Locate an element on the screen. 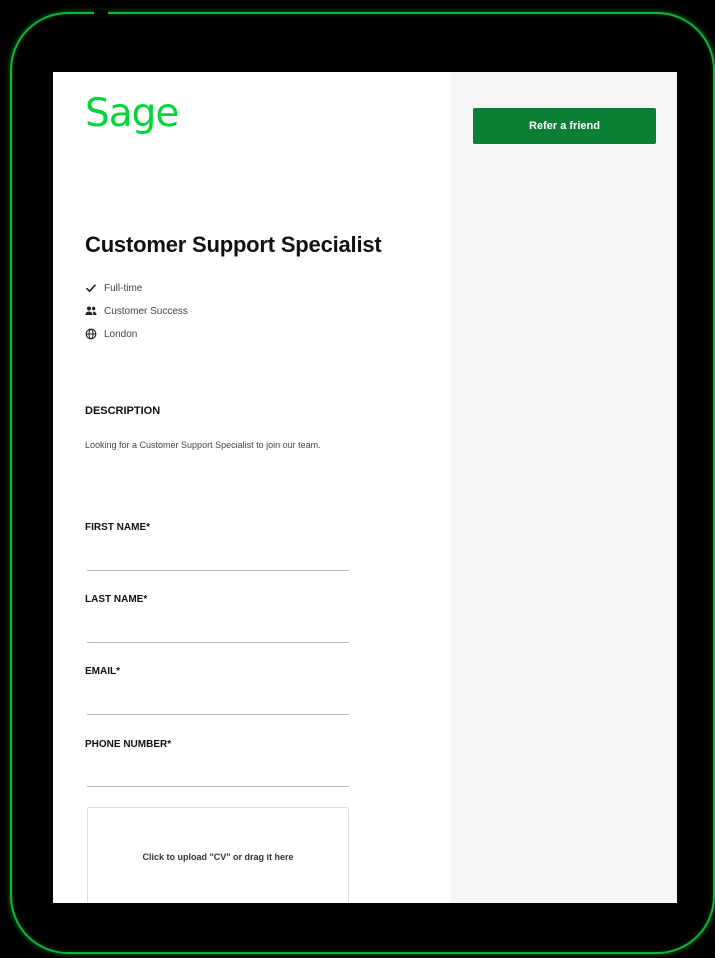  email-field is located at coordinates (218, 703).